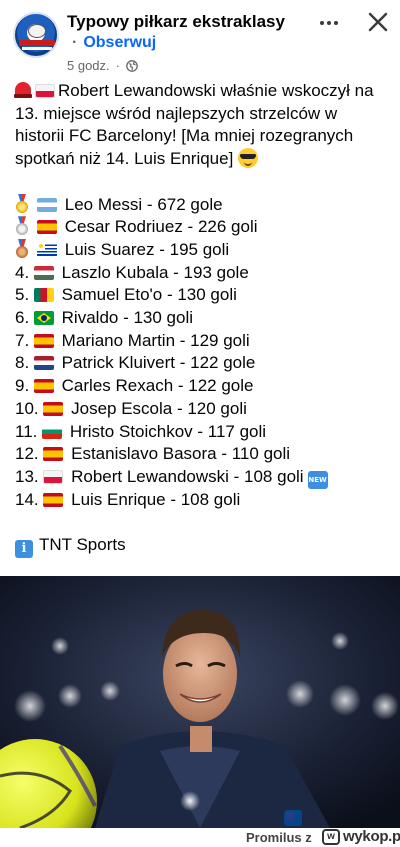 The width and height of the screenshot is (400, 847). What do you see at coordinates (37, 43) in the screenshot?
I see `avatar-band` at bounding box center [37, 43].